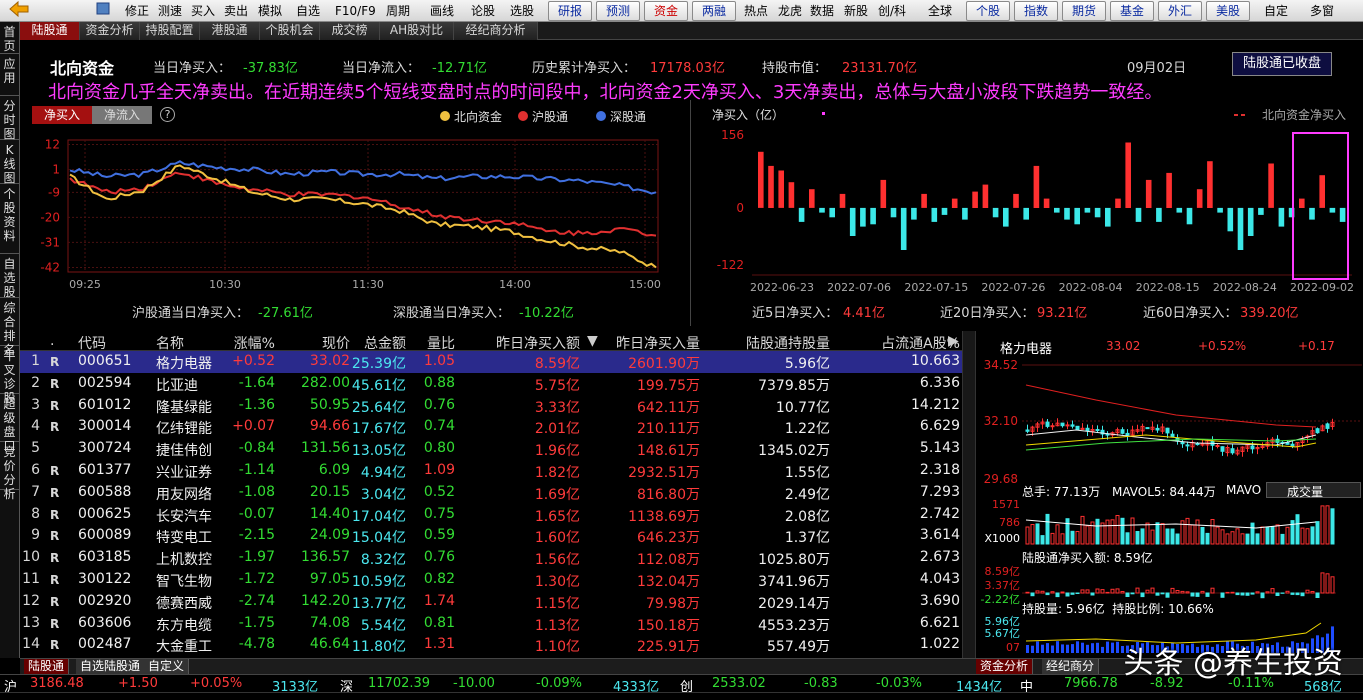 Image resolution: width=1363 pixels, height=700 pixels. What do you see at coordinates (1132, 11) in the screenshot?
I see `toolbar-nav2-3: 基金` at bounding box center [1132, 11].